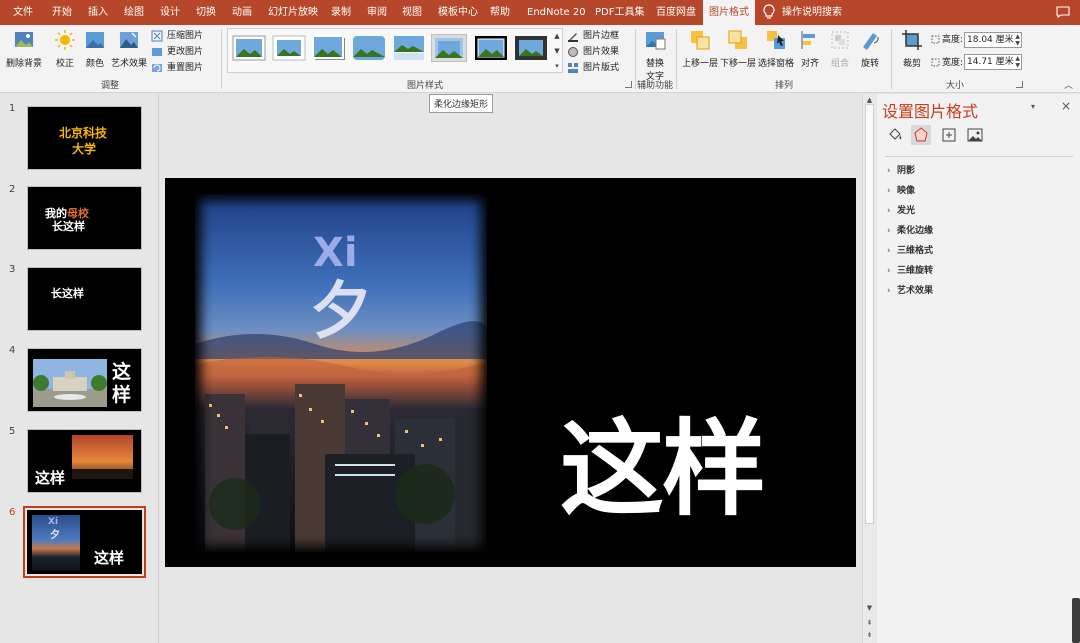 This screenshot has width=1080, height=643. Describe the element at coordinates (206, 12) in the screenshot. I see `tab-transitions: 切换` at that location.